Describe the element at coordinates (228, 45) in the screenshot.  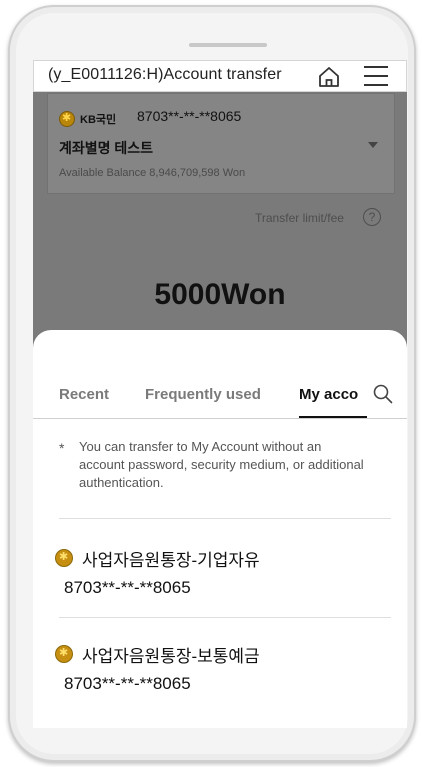
I see `phone-speaker` at that location.